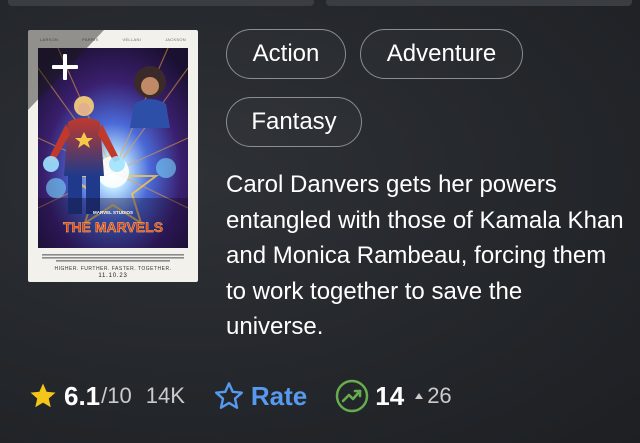 This screenshot has height=443, width=640. Describe the element at coordinates (279, 395) in the screenshot. I see `rate-button-label: Rate` at that location.